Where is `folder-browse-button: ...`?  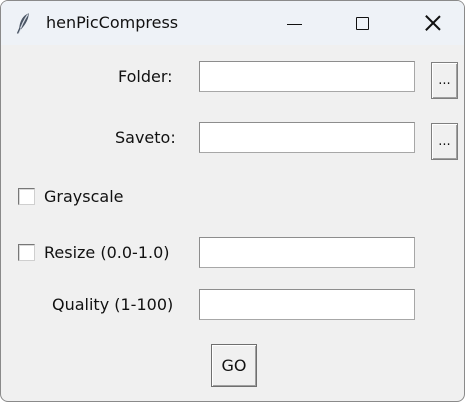
folder-browse-button: ... is located at coordinates (444, 80).